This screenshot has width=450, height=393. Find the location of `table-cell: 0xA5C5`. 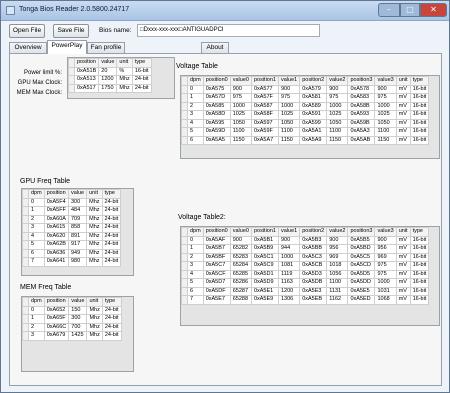

table-cell: 0xA5C5 is located at coordinates (361, 257).